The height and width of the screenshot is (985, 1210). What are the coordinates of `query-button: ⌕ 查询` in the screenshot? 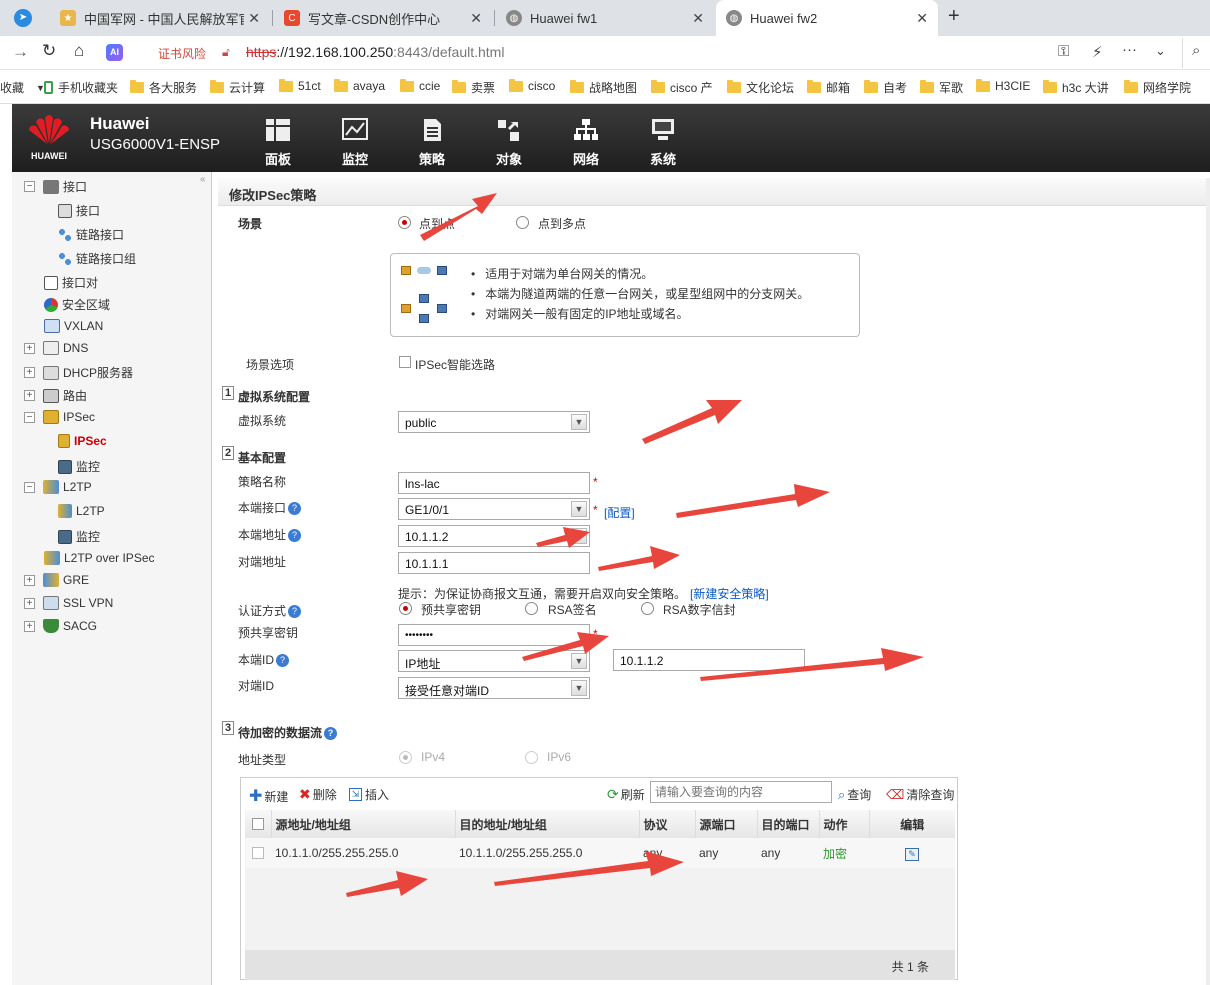 It's located at (854, 794).